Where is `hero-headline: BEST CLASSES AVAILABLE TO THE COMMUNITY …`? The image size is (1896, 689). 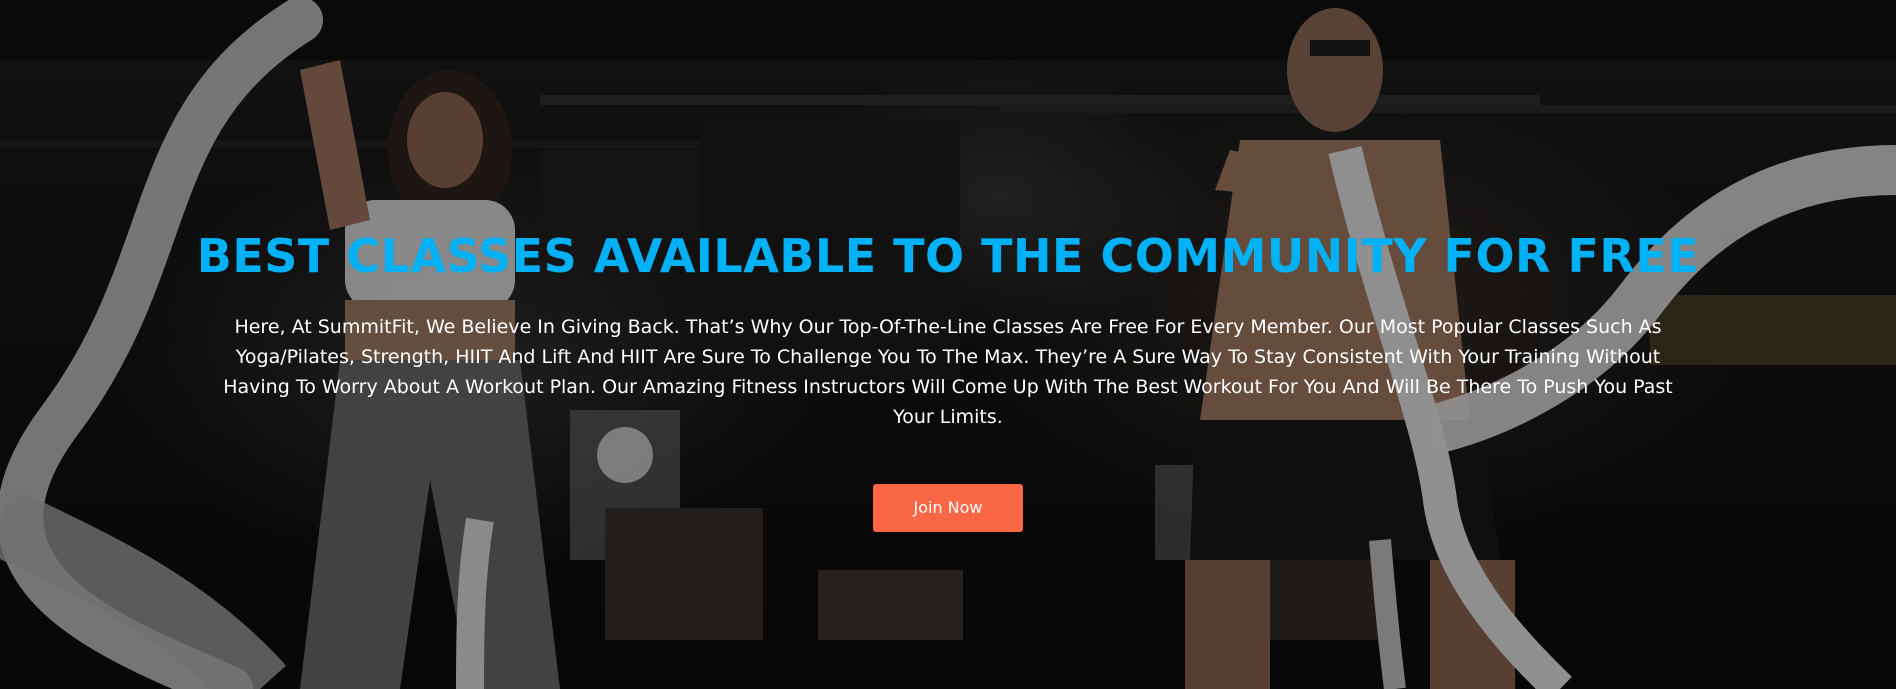
hero-headline: BEST CLASSES AVAILABLE TO THE COMMUNITY … is located at coordinates (948, 256).